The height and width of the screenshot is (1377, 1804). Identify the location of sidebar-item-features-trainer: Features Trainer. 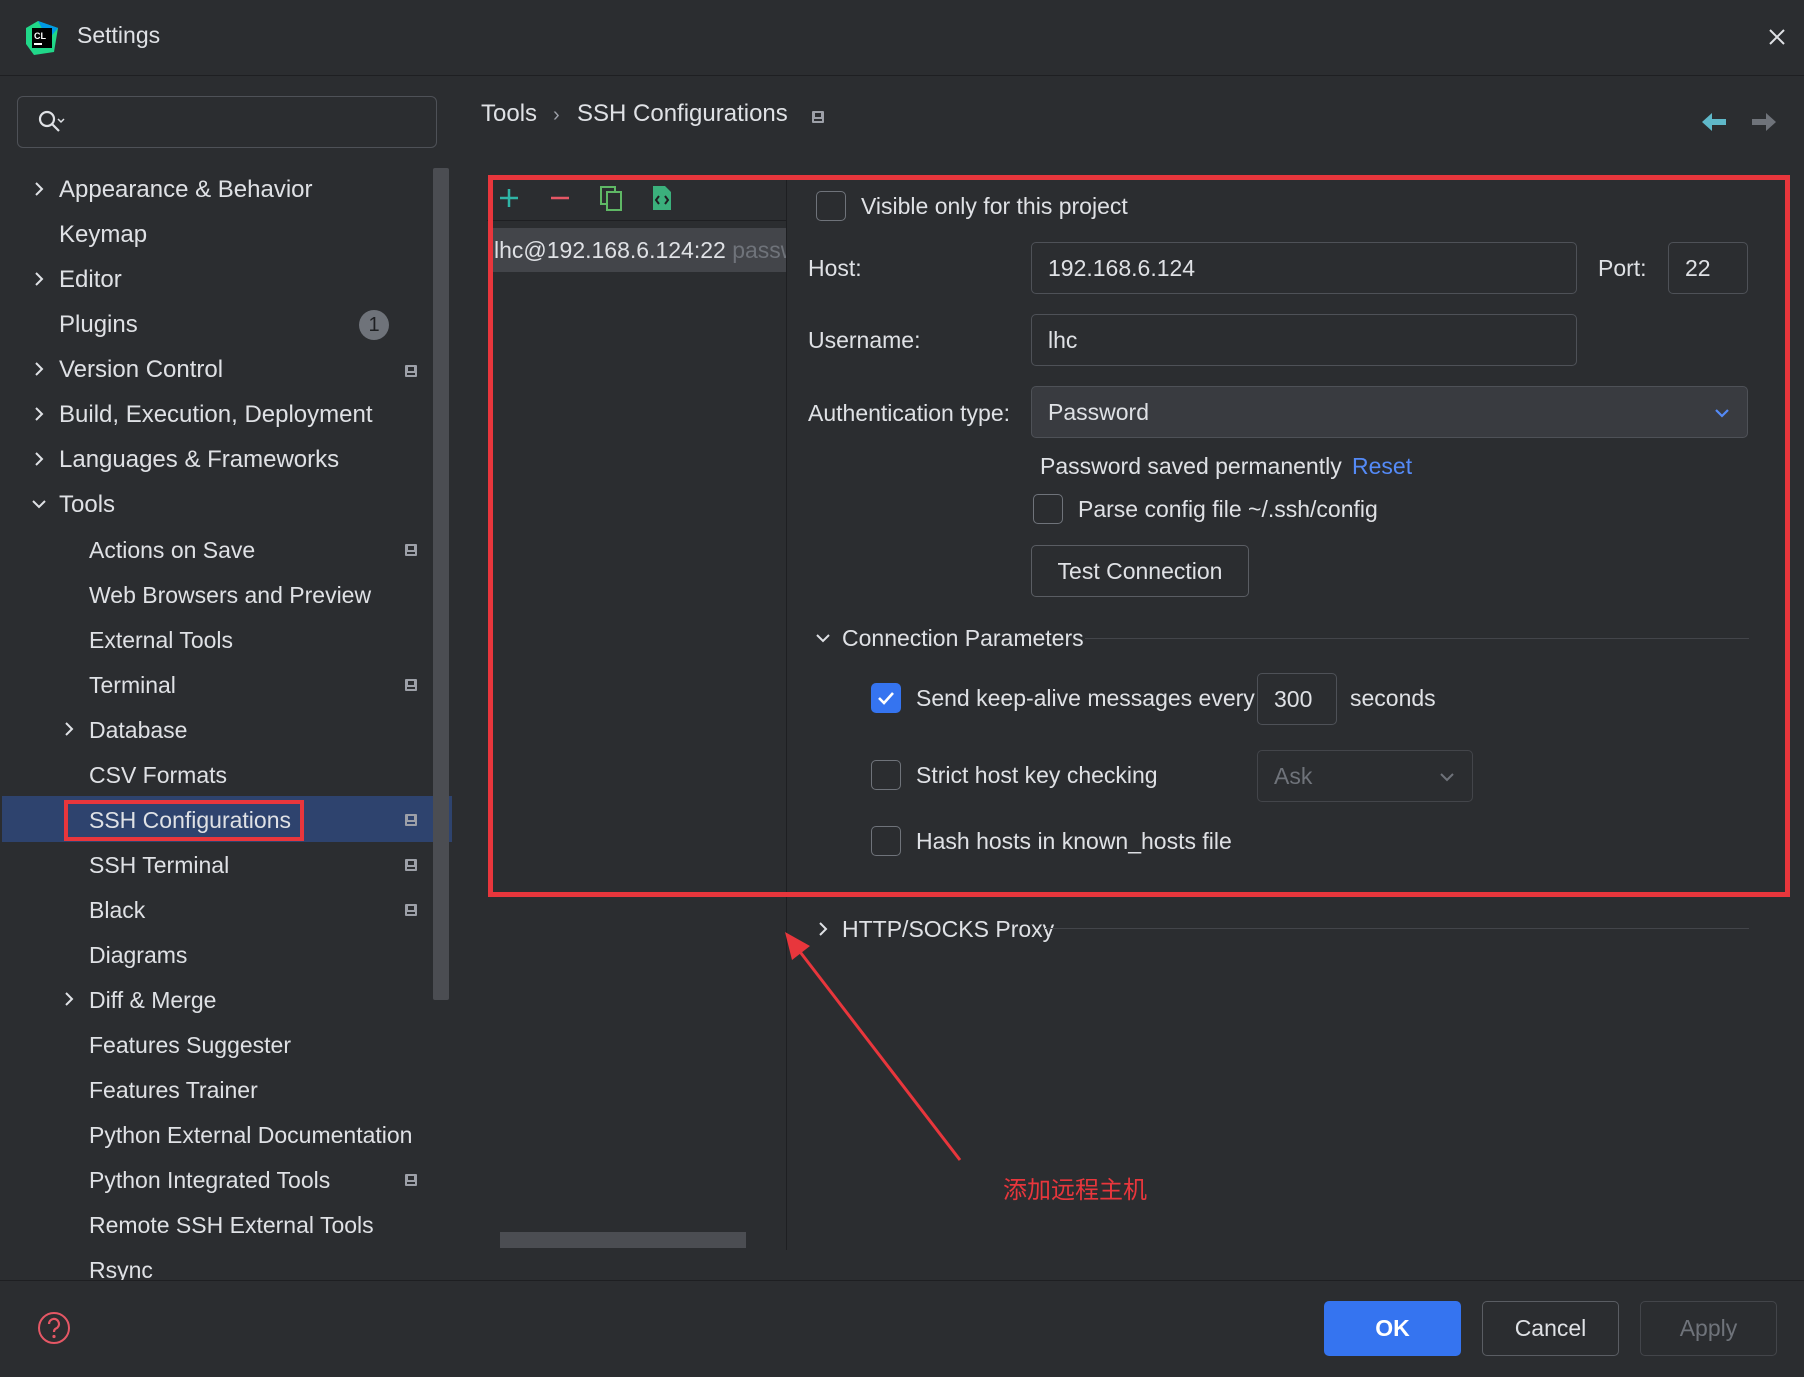
(173, 1090).